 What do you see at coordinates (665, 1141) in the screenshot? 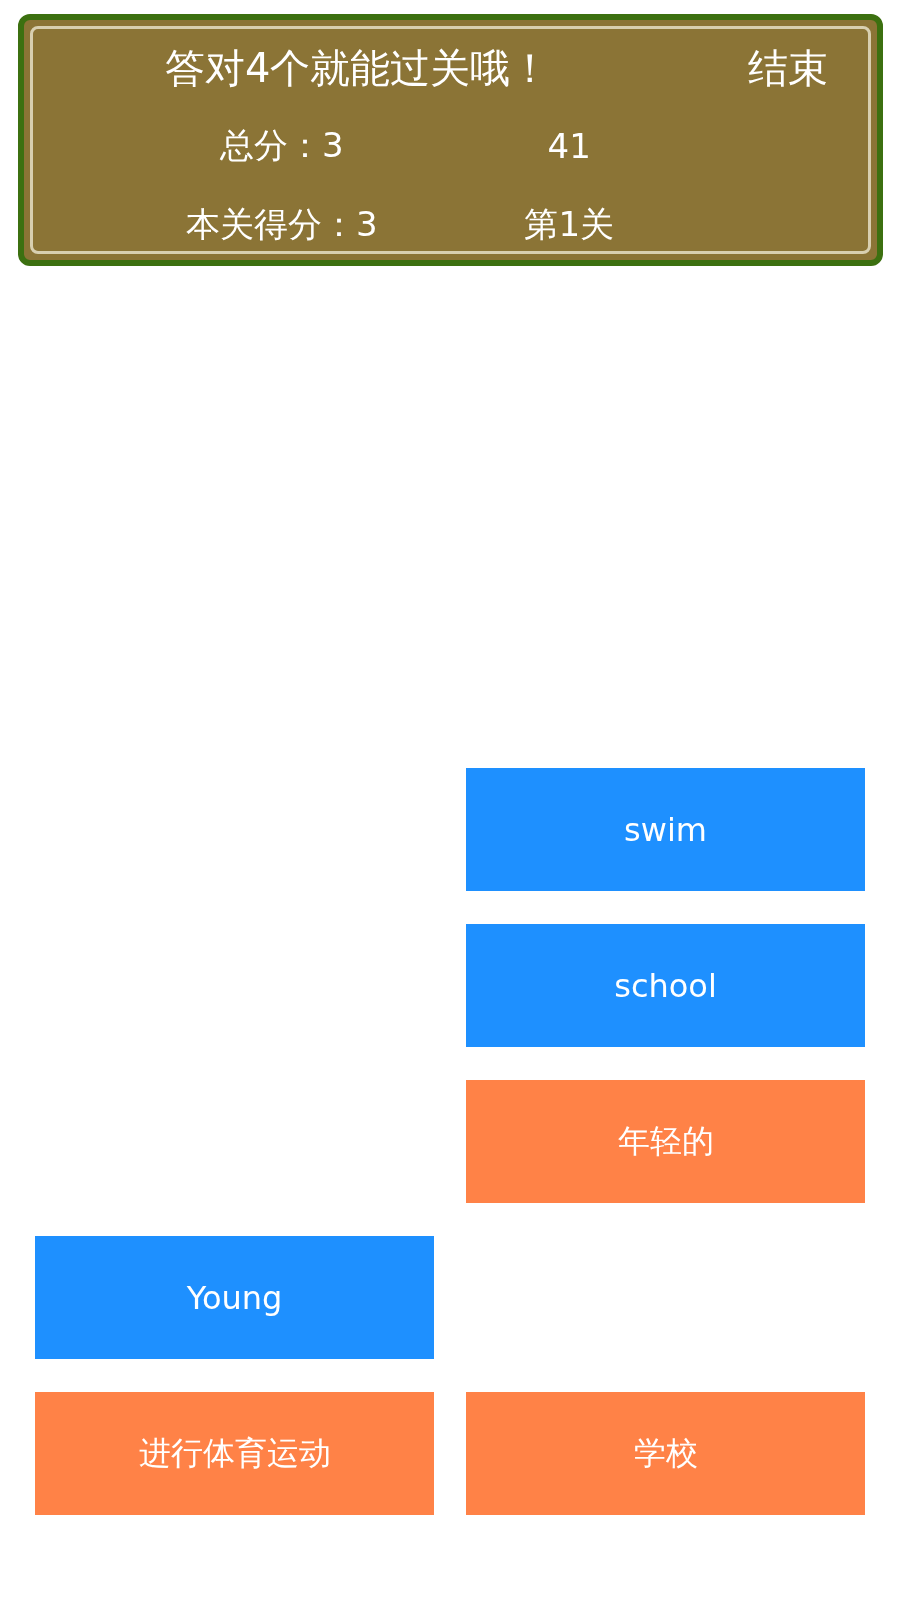
I see `word-tile: 年轻的` at bounding box center [665, 1141].